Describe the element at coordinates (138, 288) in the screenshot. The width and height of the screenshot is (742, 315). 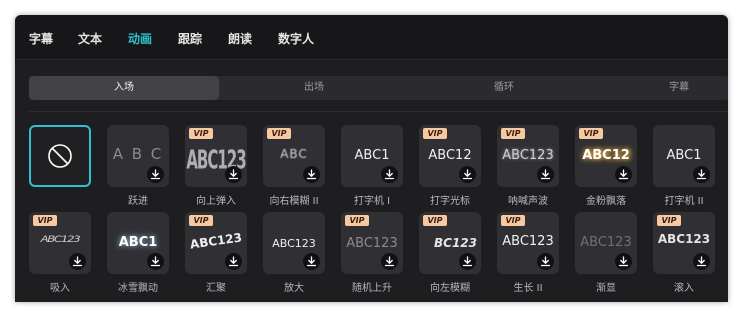
I see `preset-label: 冰雪飘动` at that location.